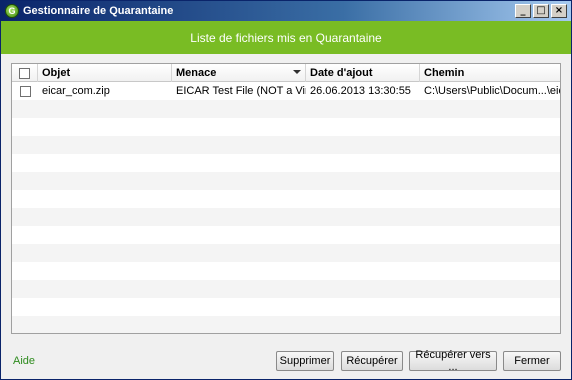 The height and width of the screenshot is (380, 572). I want to click on maximize-icon: □, so click(541, 11).